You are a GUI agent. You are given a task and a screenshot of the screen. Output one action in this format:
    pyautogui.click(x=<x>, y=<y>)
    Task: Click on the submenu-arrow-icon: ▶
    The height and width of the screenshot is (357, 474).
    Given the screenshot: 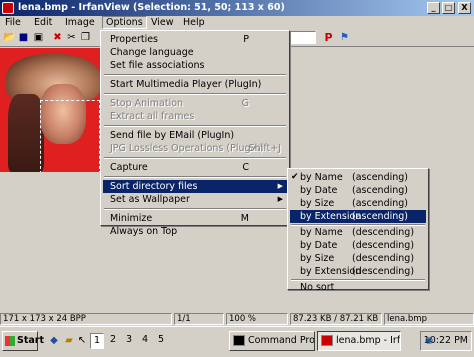 What is the action you would take?
    pyautogui.click(x=280, y=186)
    